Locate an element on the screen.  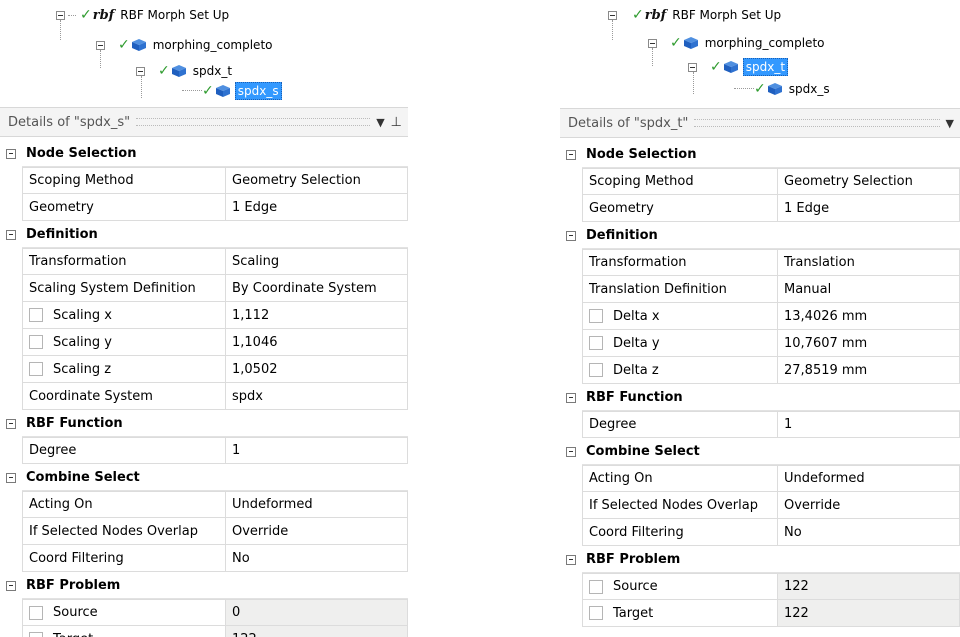
property-value: spdx is located at coordinates (316, 396).